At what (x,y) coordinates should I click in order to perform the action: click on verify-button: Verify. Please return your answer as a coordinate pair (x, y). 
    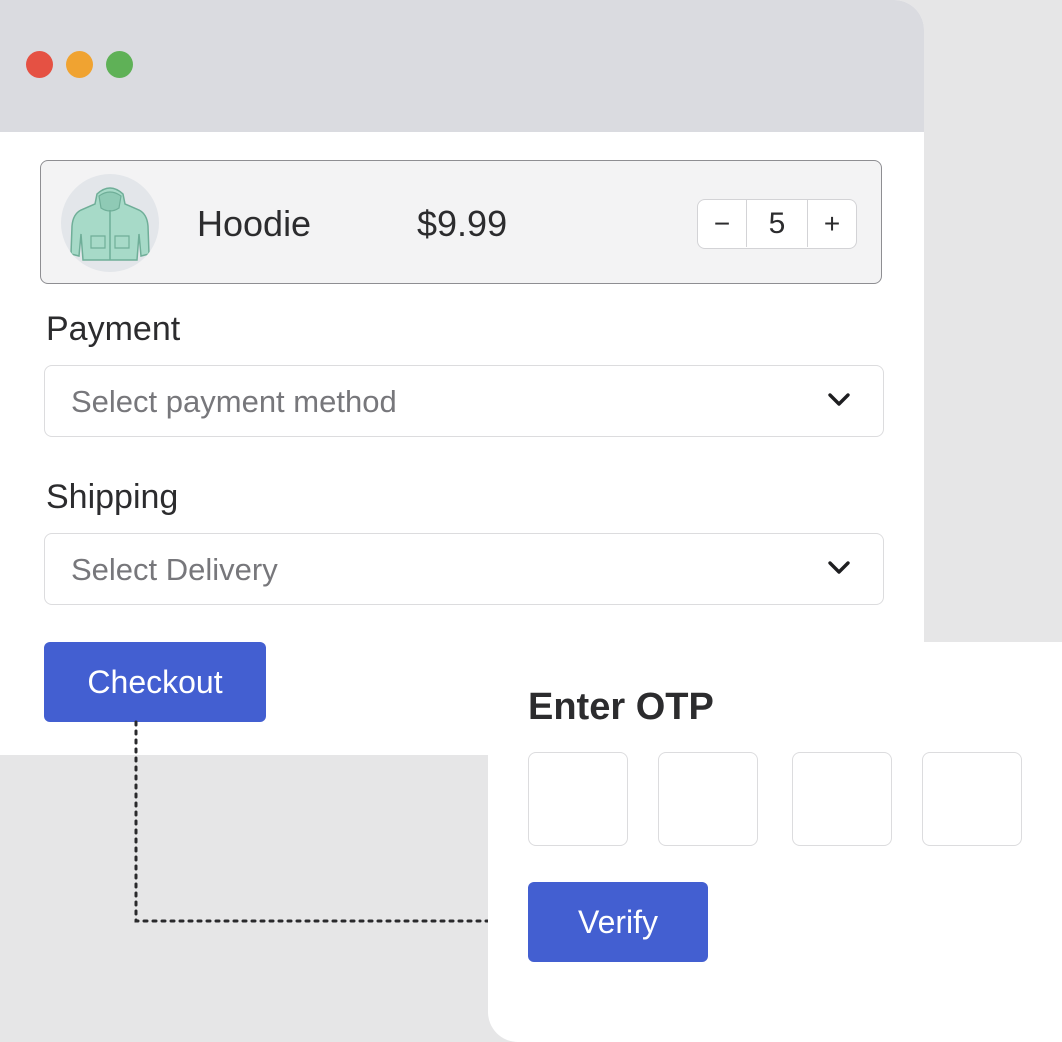
    Looking at the image, I should click on (618, 922).